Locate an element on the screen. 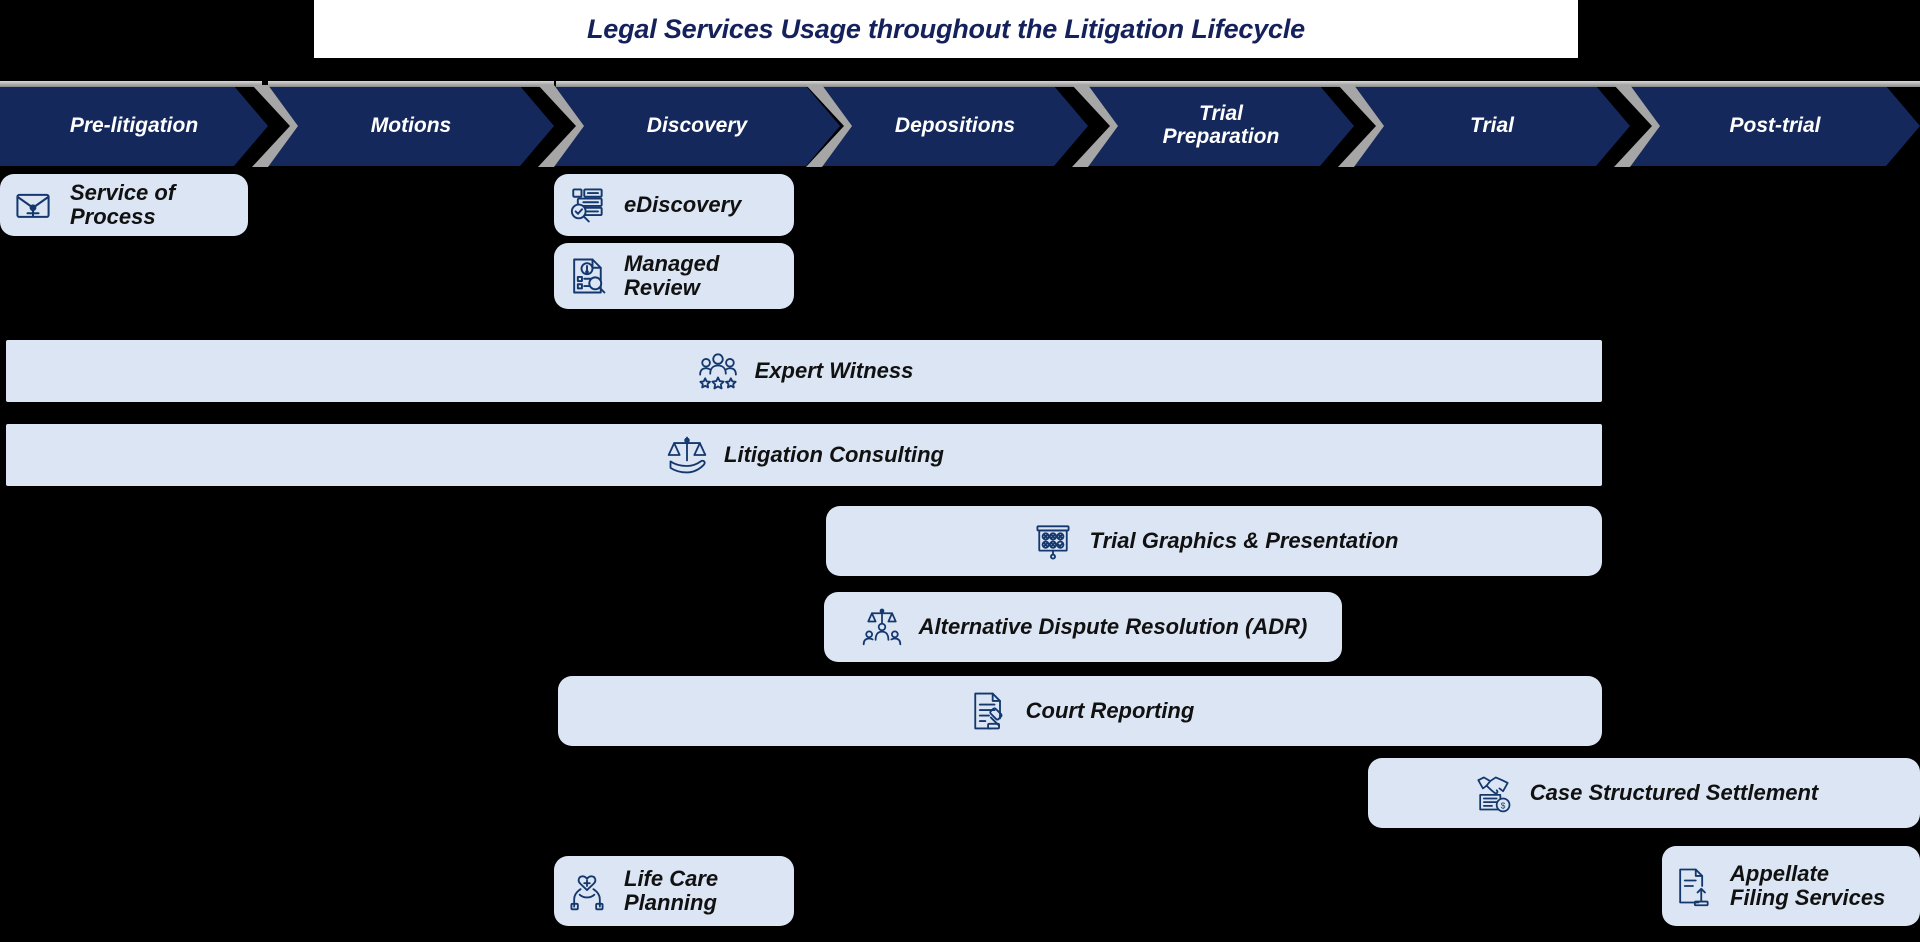 Image resolution: width=1920 pixels, height=942 pixels. envelope-document-icon is located at coordinates (33, 205).